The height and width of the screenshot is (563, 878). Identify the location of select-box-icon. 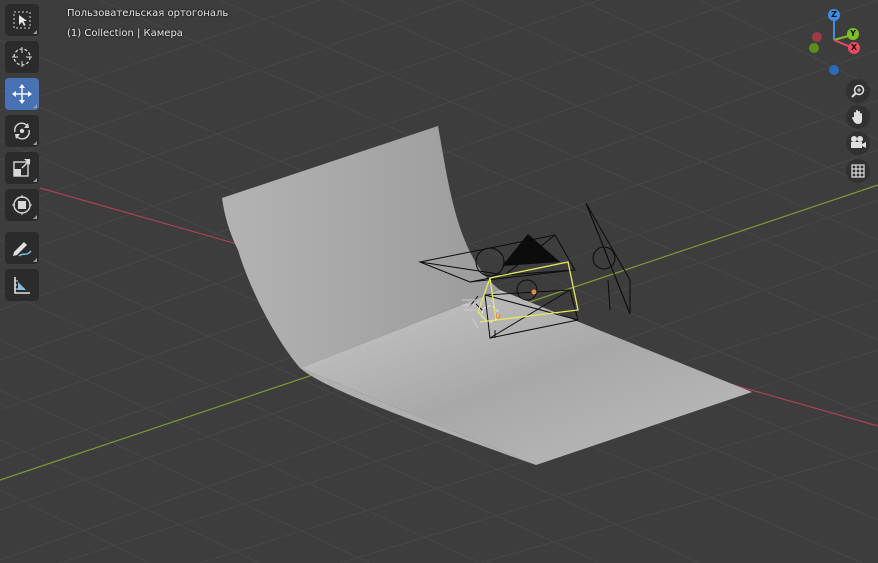
(22, 20).